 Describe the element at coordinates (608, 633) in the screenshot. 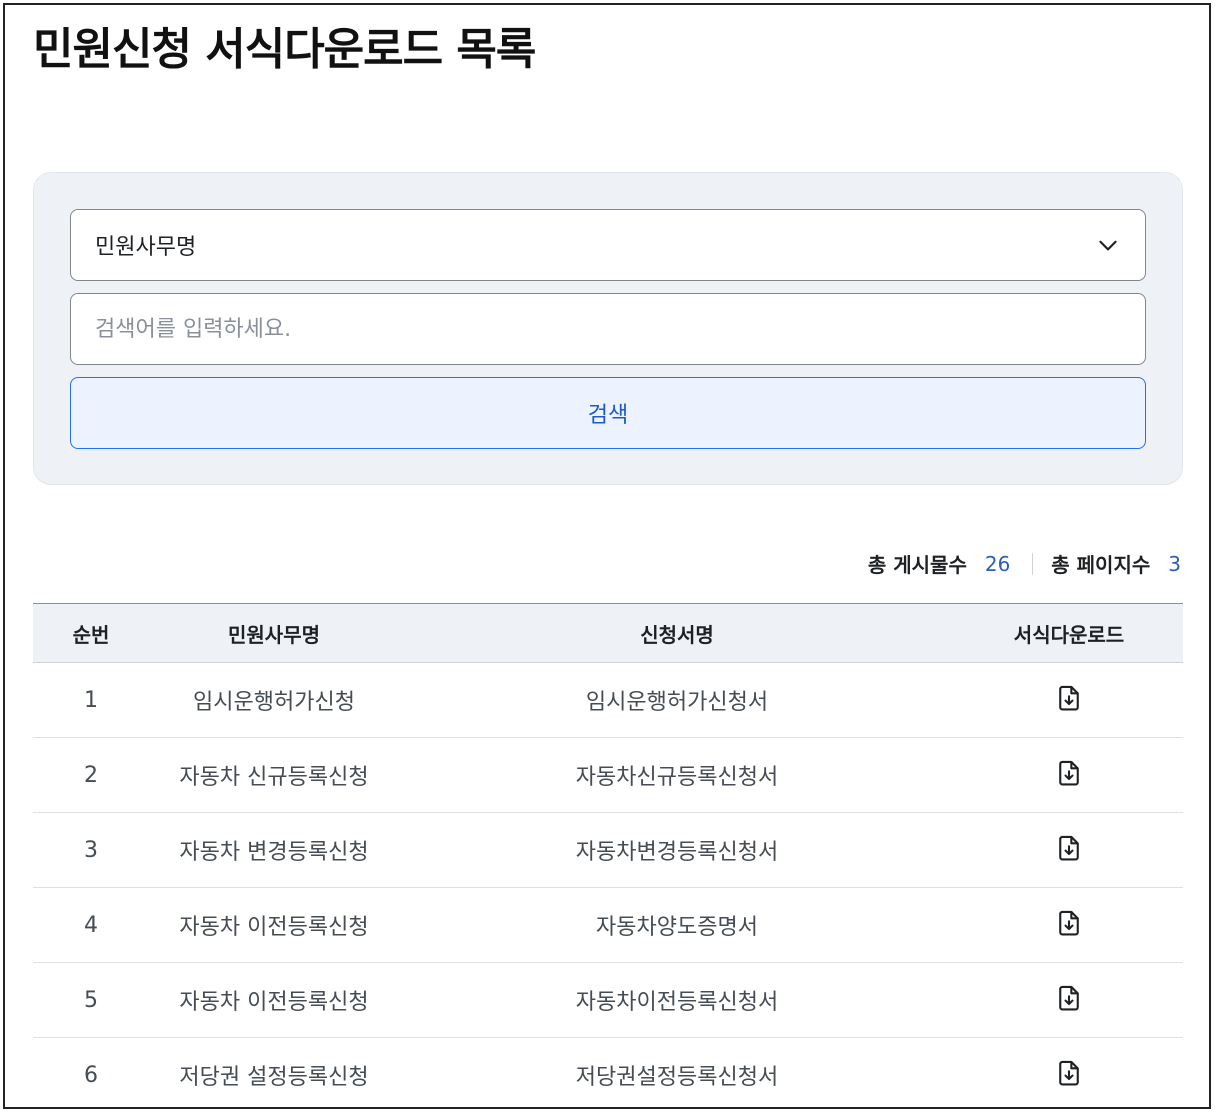

I see `table-header-row: 순번 민원사무명 신청서명 서식다운로드` at that location.